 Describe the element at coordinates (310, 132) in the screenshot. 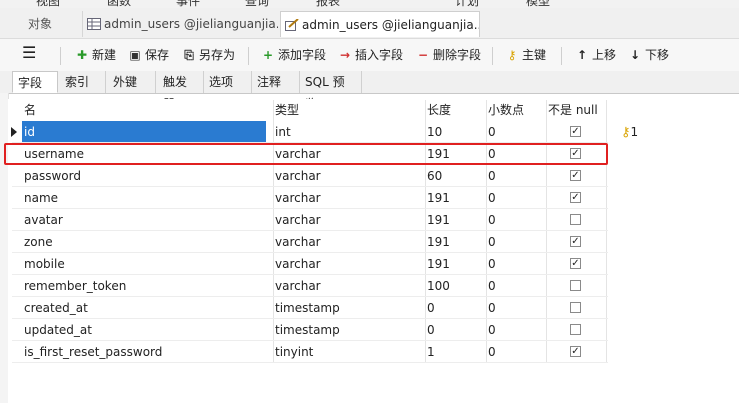

I see `table-row: id int 10 0 ✓` at that location.